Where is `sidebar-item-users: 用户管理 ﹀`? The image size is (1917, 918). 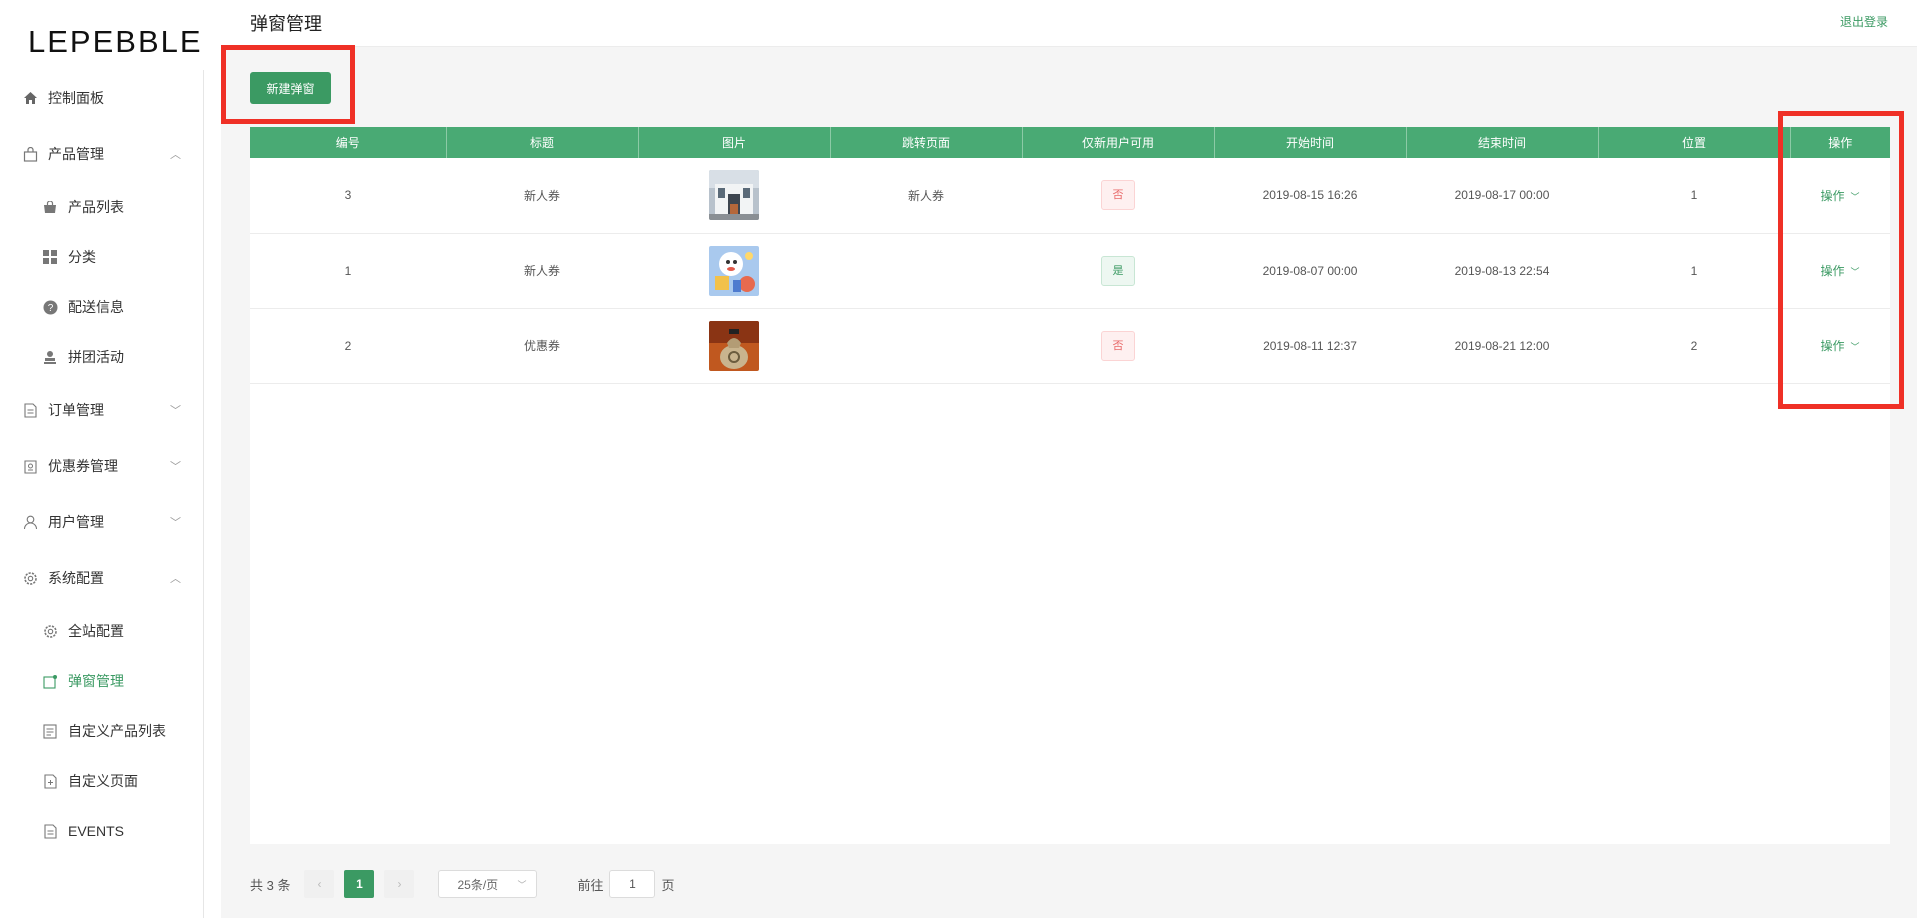 sidebar-item-users: 用户管理 ﹀ is located at coordinates (101, 522).